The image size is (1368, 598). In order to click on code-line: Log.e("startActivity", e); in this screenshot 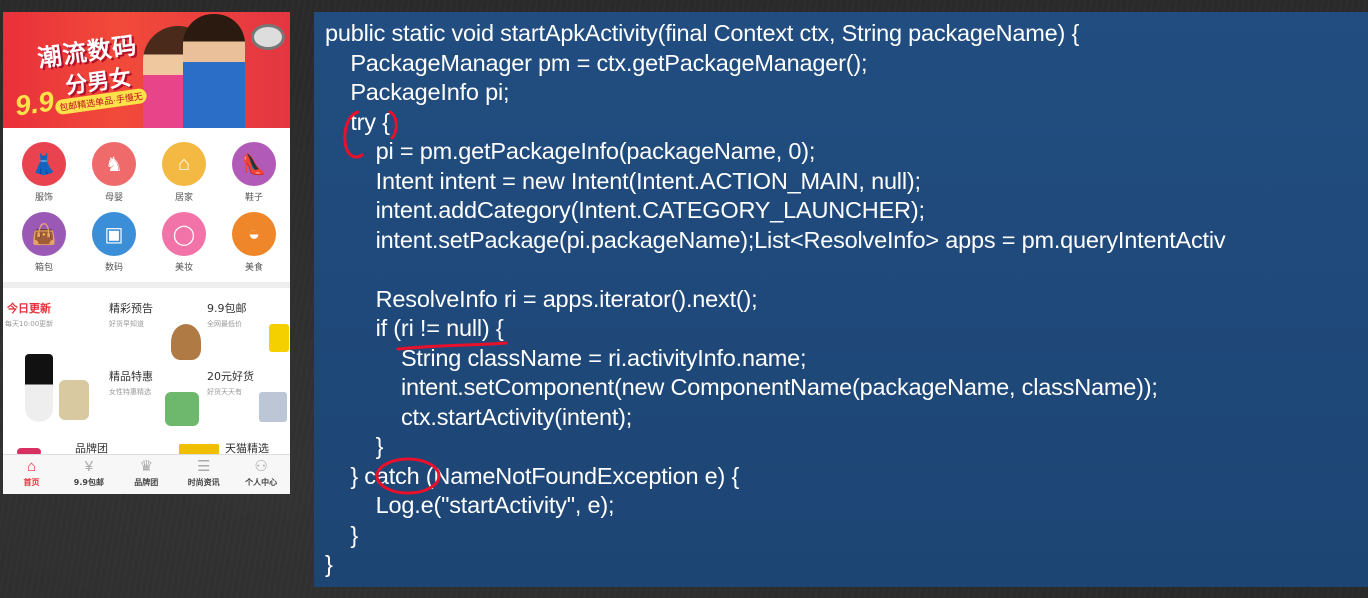, I will do `click(470, 505)`.